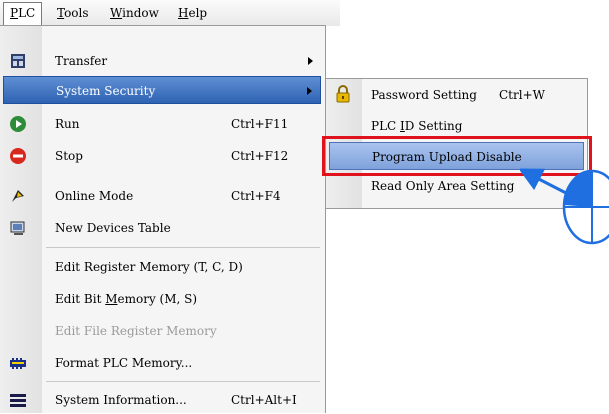 The image size is (609, 414). Describe the element at coordinates (443, 186) in the screenshot. I see `submenu-item-label: Read Only Area Setting` at that location.